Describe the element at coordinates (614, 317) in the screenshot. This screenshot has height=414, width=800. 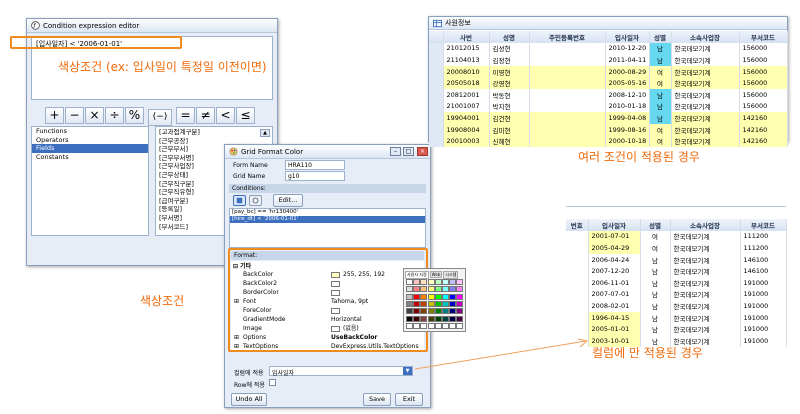
I see `table-cell: 1996-04-15` at that location.